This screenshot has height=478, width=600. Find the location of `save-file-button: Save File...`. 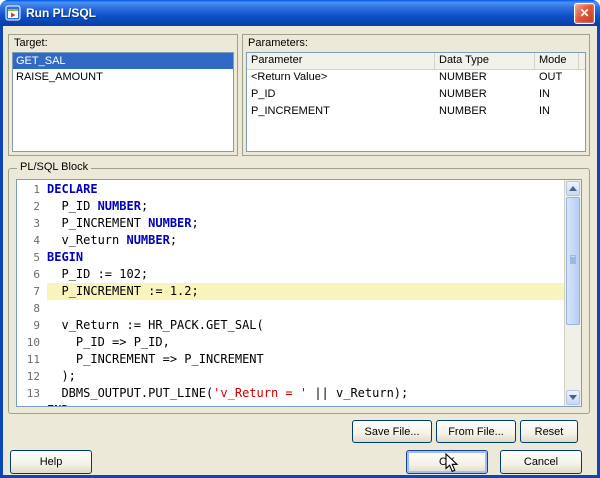

save-file-button: Save File... is located at coordinates (392, 431).